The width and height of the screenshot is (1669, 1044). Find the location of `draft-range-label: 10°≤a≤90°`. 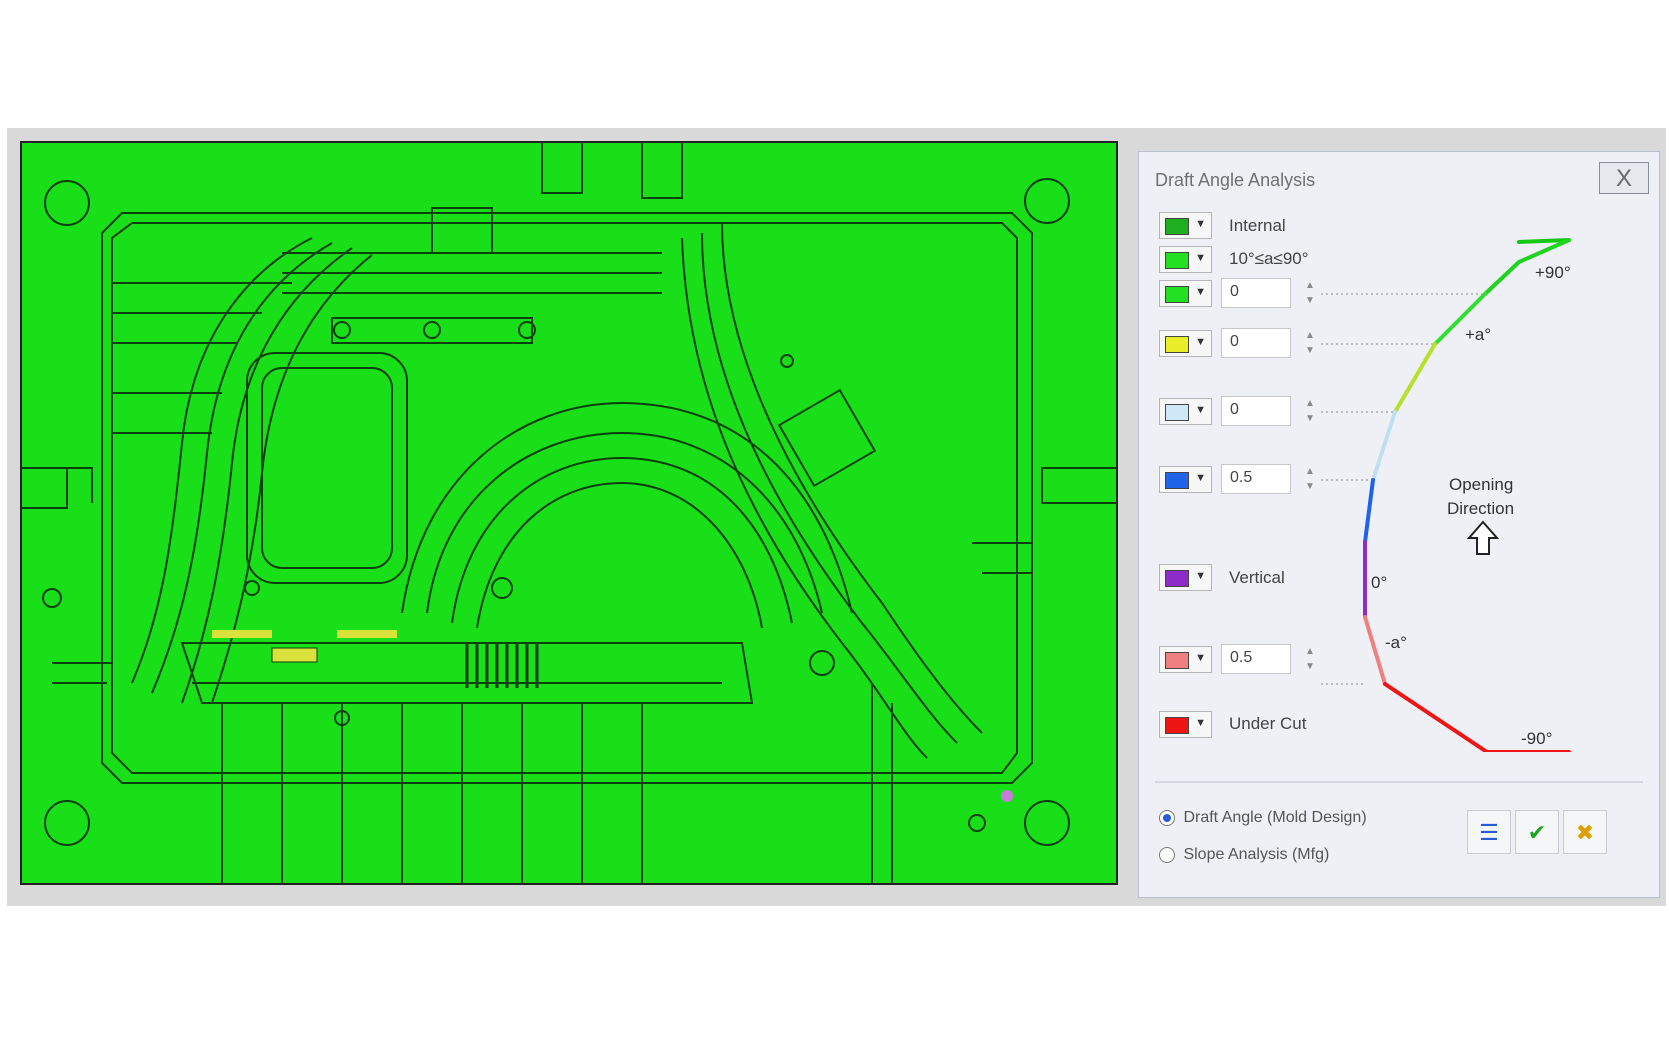

draft-range-label: 10°≤a≤90° is located at coordinates (1269, 258).